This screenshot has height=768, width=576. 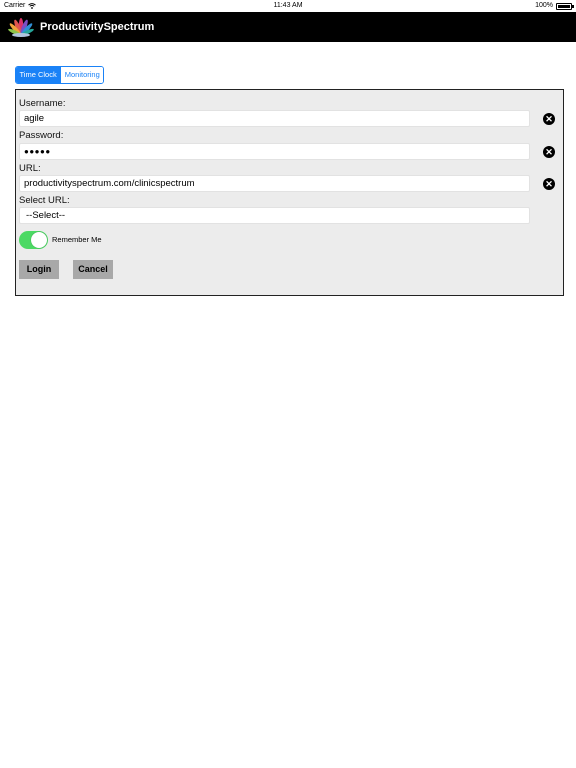 What do you see at coordinates (554, 6) in the screenshot?
I see `battery-status: 100%` at bounding box center [554, 6].